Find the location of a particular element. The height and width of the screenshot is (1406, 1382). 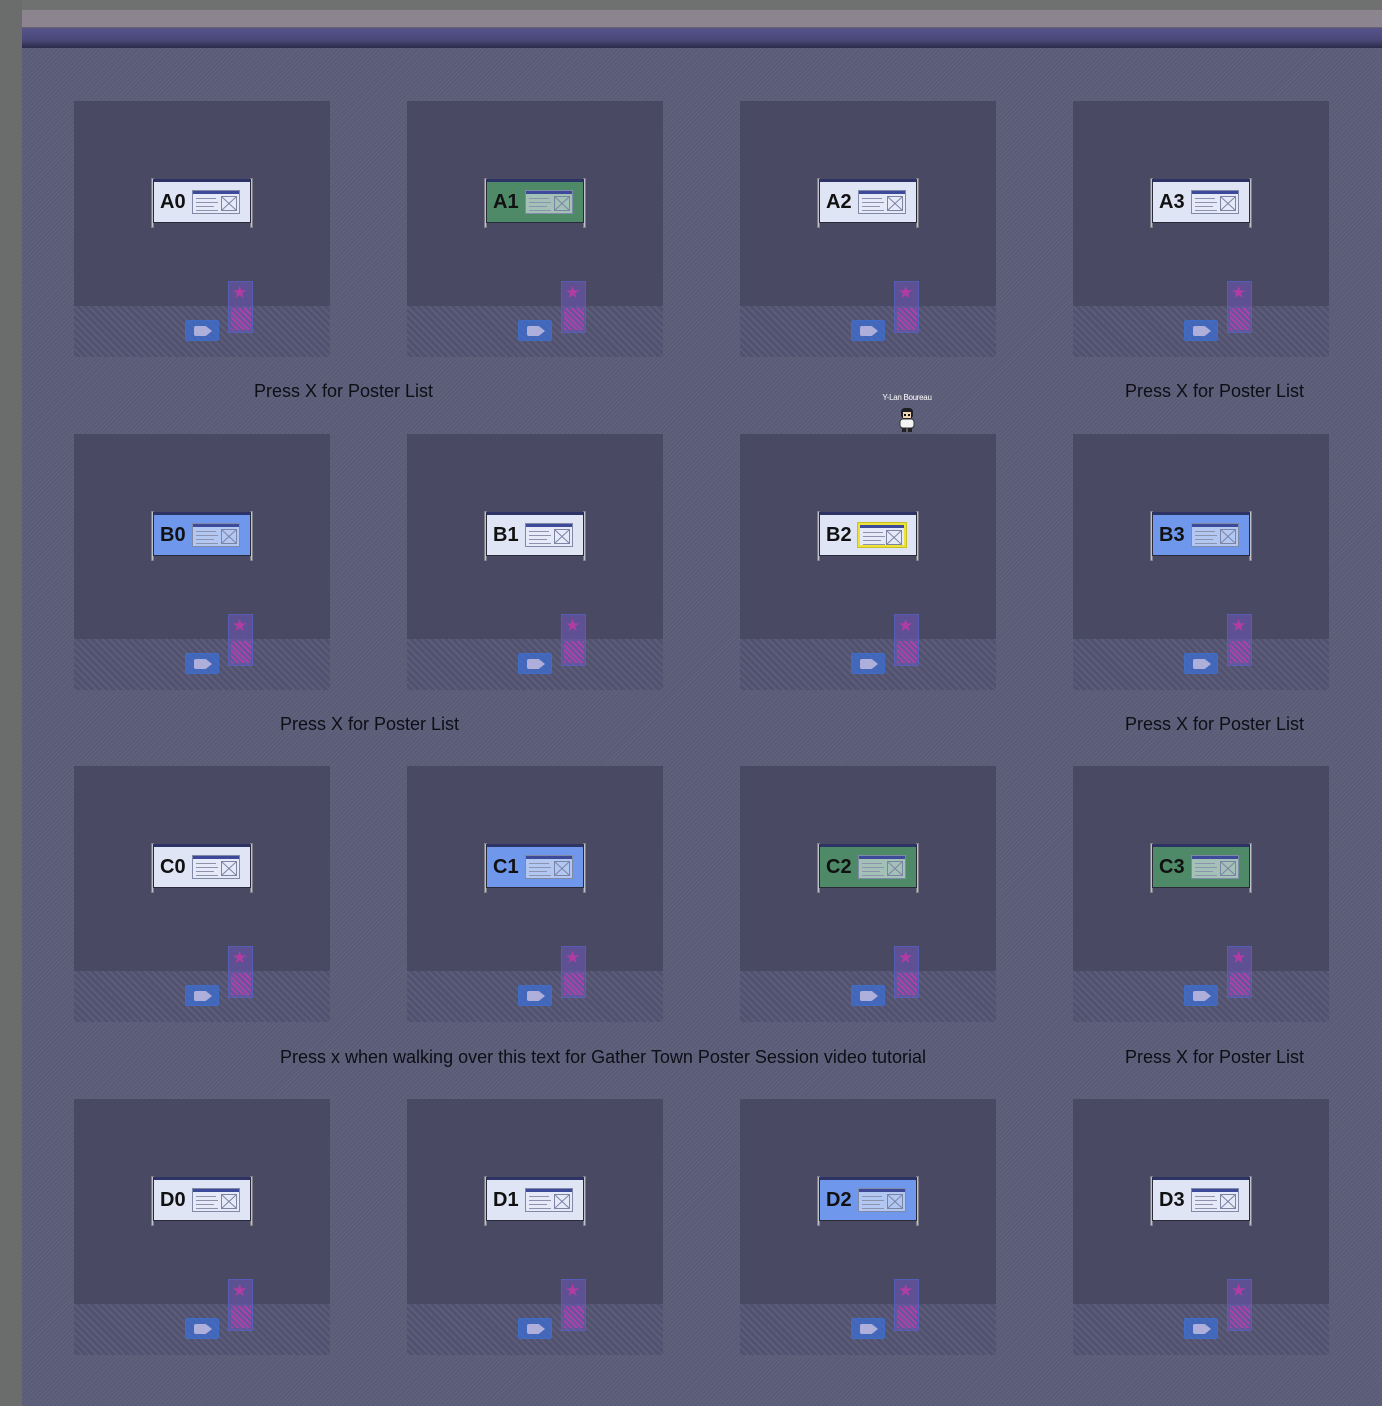

poster-board: A2 is located at coordinates (868, 203).